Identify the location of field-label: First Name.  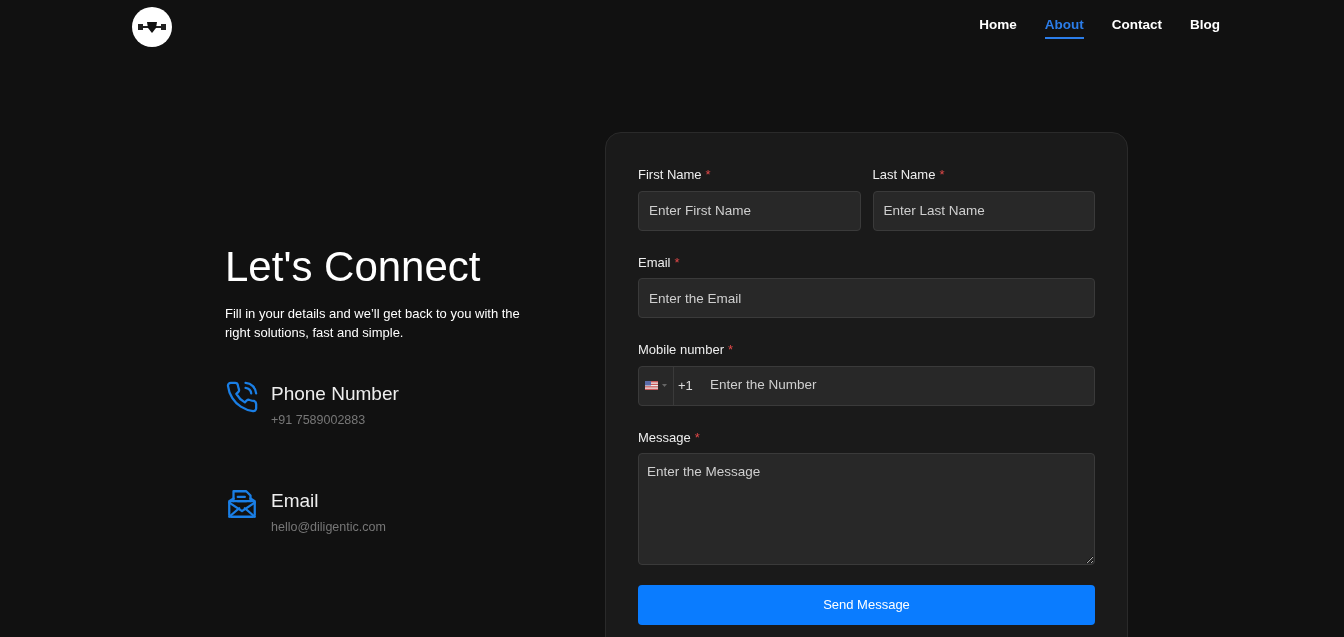
(670, 175).